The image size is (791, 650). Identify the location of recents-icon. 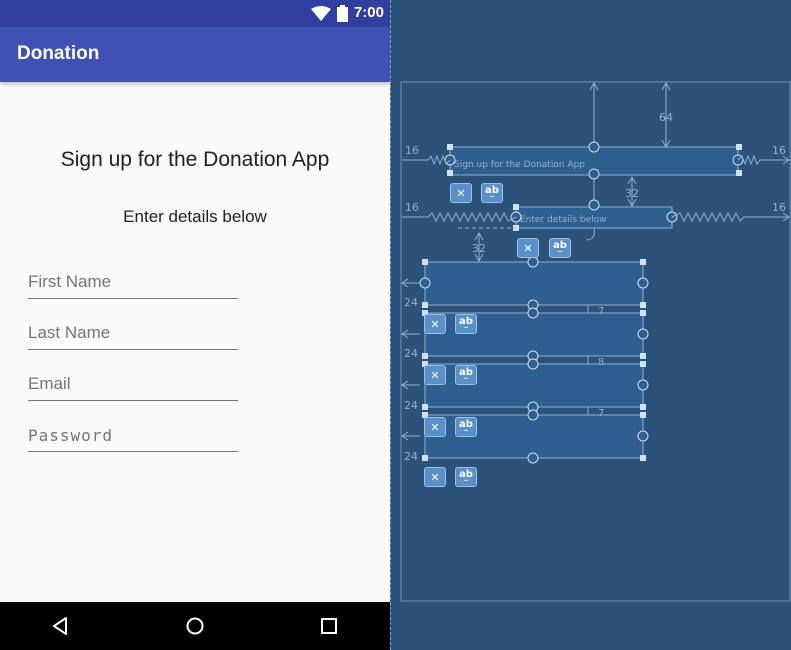
(329, 626).